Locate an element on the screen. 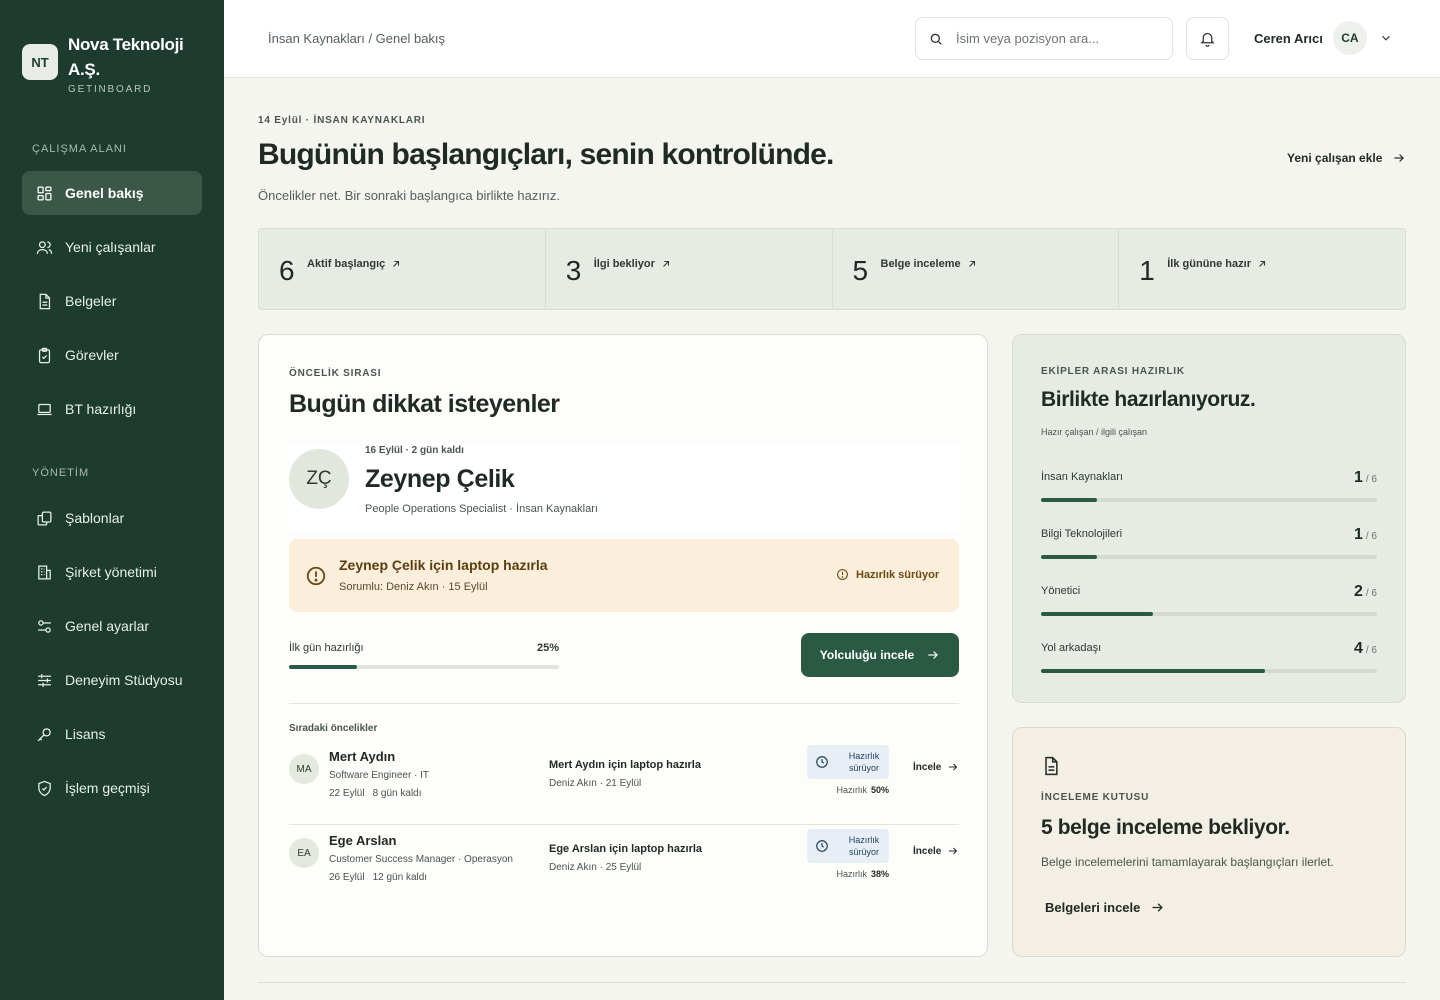  breadcrumb: İnsan Kaynakları / Genel bakış is located at coordinates (357, 38).